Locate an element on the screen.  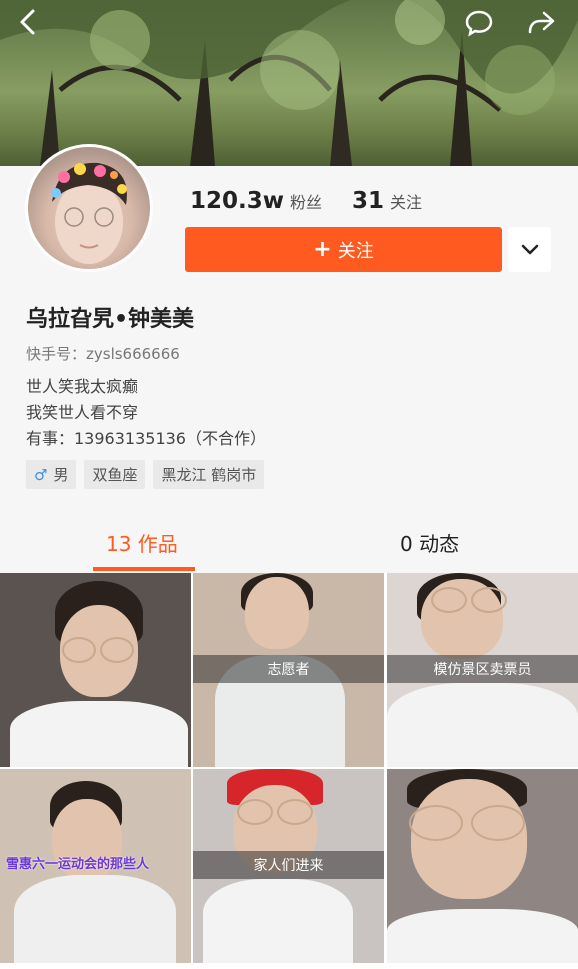
kuaishou-id: 快手号：zysls666666 is located at coordinates (103, 354).